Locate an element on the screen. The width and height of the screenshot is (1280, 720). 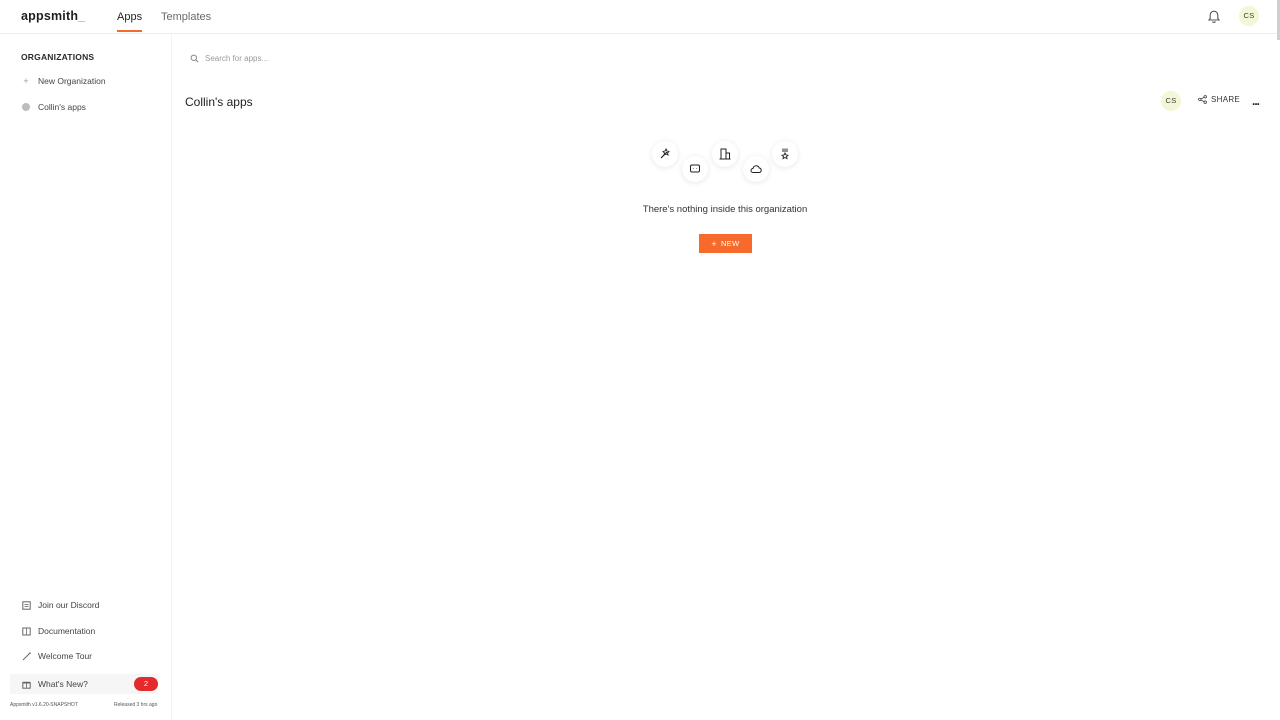
documentation-label: Documentation is located at coordinates (67, 631).